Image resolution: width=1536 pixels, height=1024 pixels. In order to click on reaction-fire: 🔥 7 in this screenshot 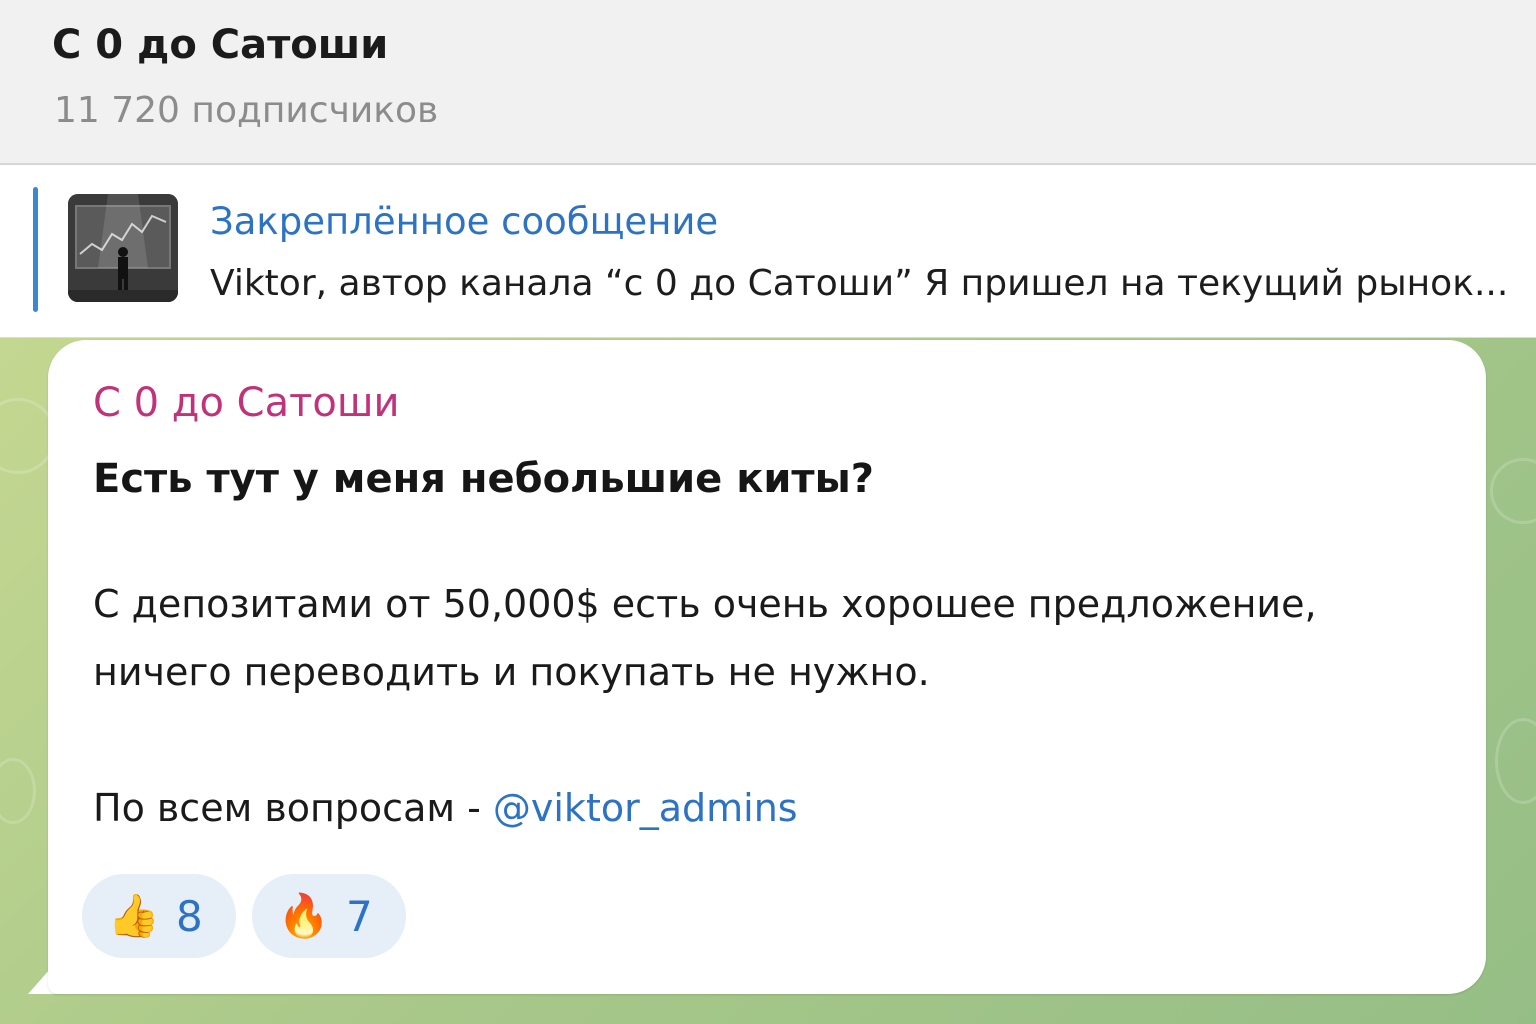, I will do `click(329, 916)`.